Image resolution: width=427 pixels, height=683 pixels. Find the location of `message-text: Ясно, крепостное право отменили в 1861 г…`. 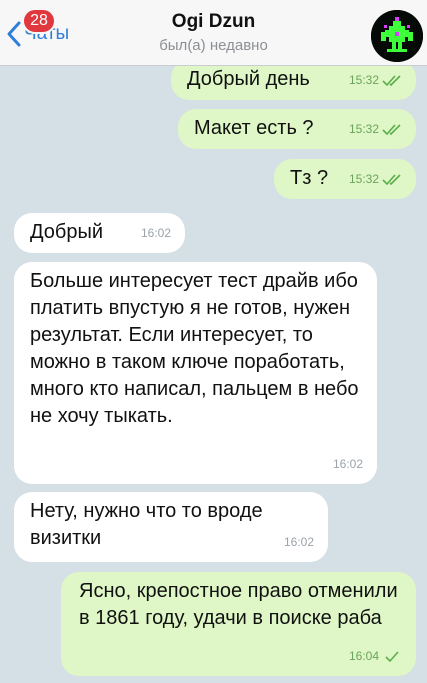

message-text: Ясно, крепостное право отменили в 1861 г… is located at coordinates (238, 604).